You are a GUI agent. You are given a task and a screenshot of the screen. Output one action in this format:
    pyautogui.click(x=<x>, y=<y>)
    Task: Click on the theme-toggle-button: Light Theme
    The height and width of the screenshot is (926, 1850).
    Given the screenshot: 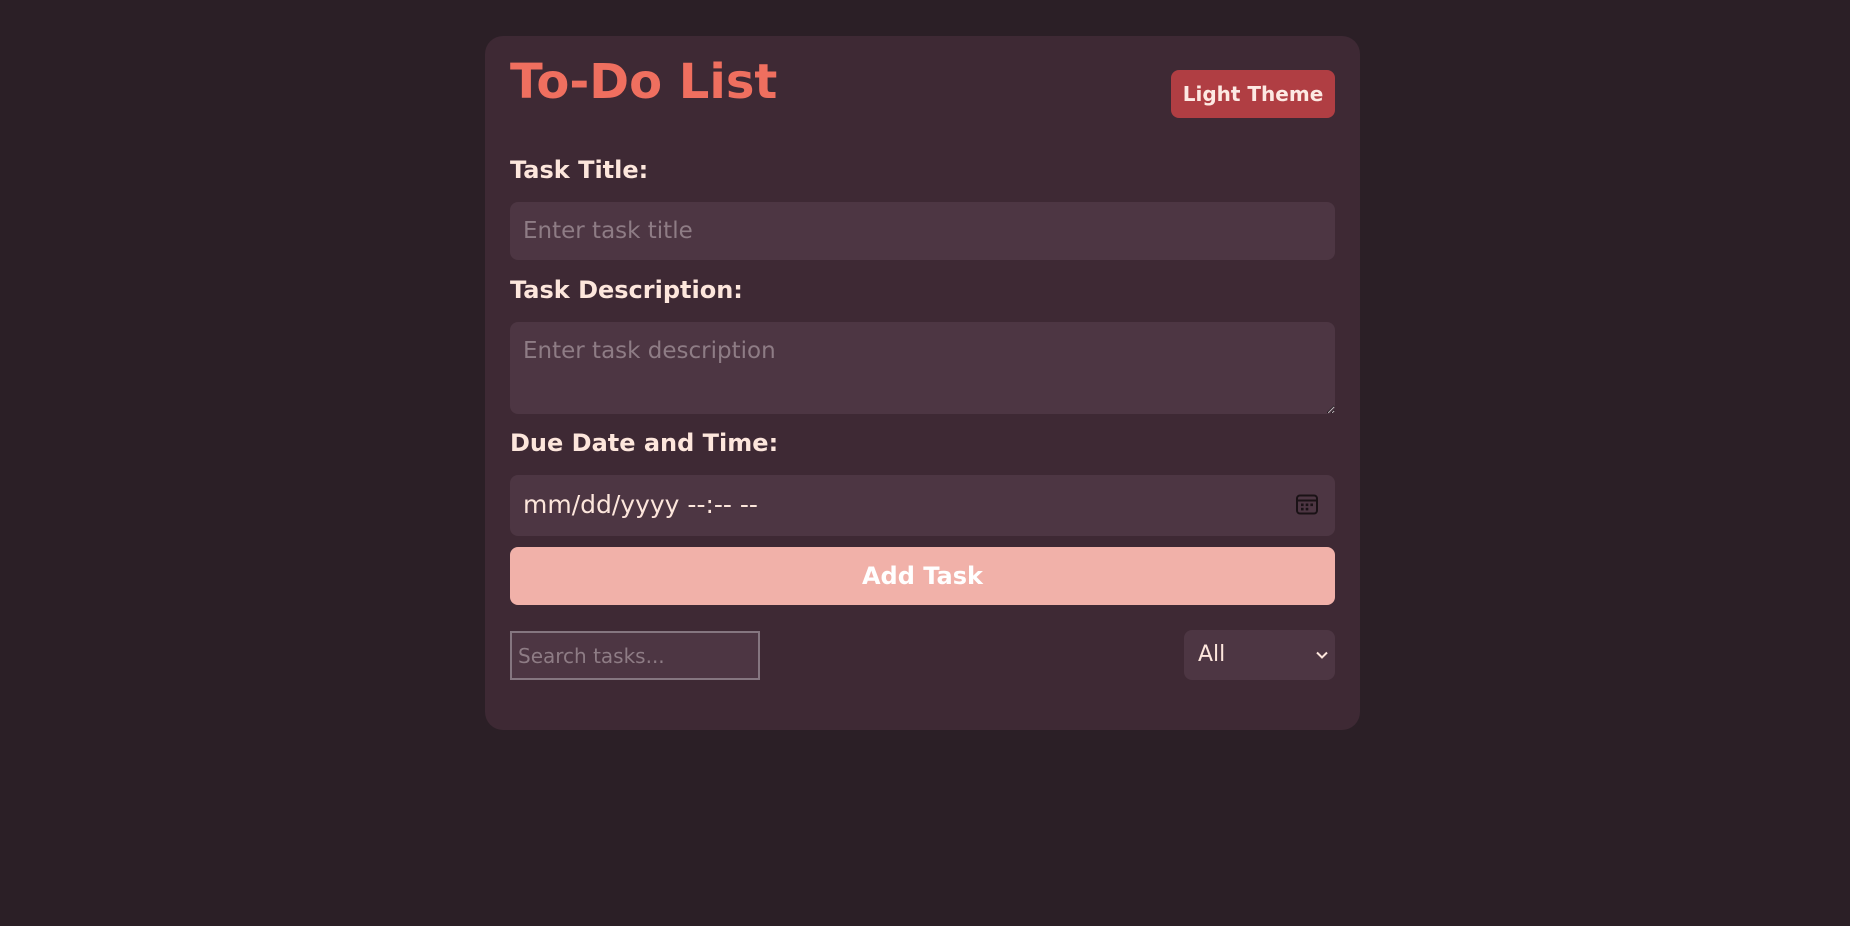 What is the action you would take?
    pyautogui.click(x=1253, y=94)
    